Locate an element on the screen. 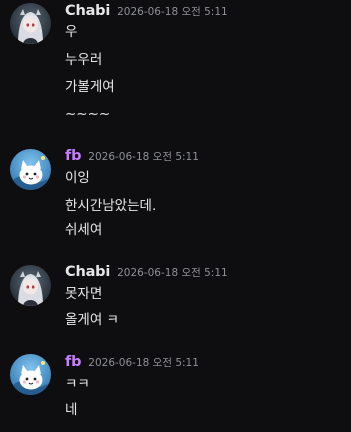  message-text: 가볼게여 is located at coordinates (90, 87).